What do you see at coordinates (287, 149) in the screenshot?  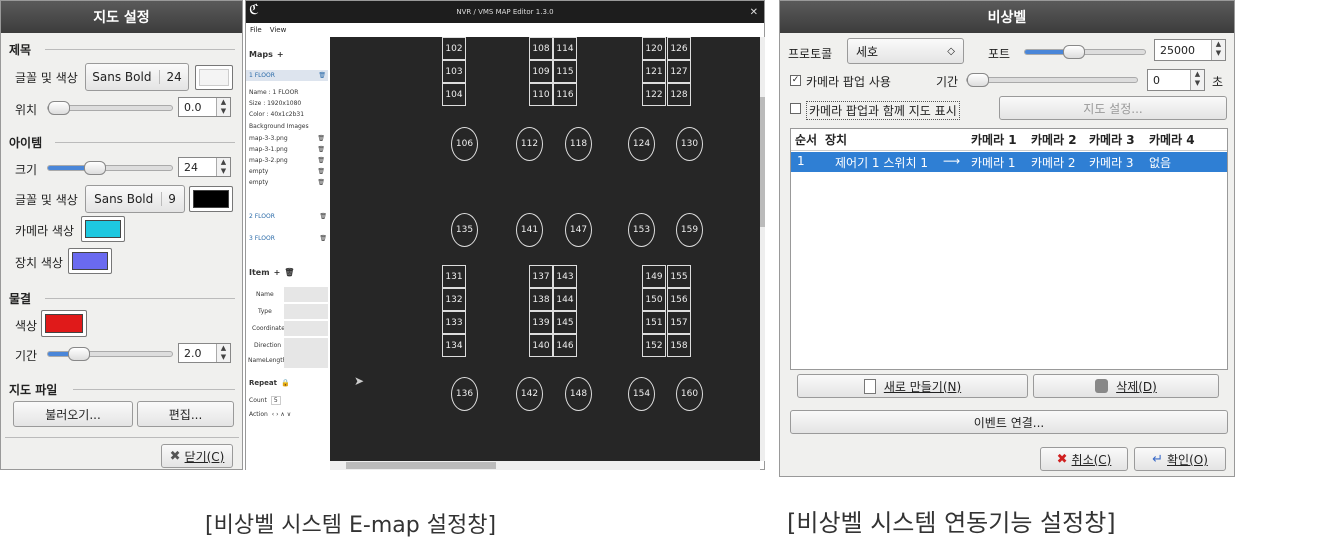 I see `bg-image-item: map-3-1.png 🗑` at bounding box center [287, 149].